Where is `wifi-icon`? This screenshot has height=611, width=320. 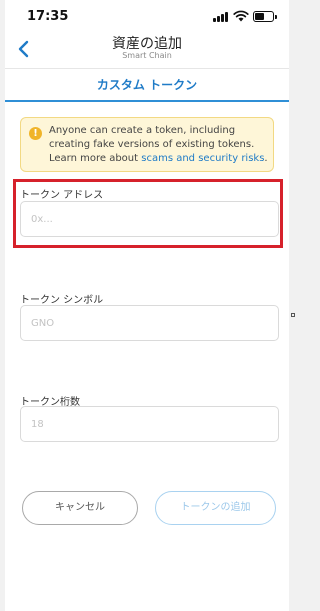 wifi-icon is located at coordinates (241, 16).